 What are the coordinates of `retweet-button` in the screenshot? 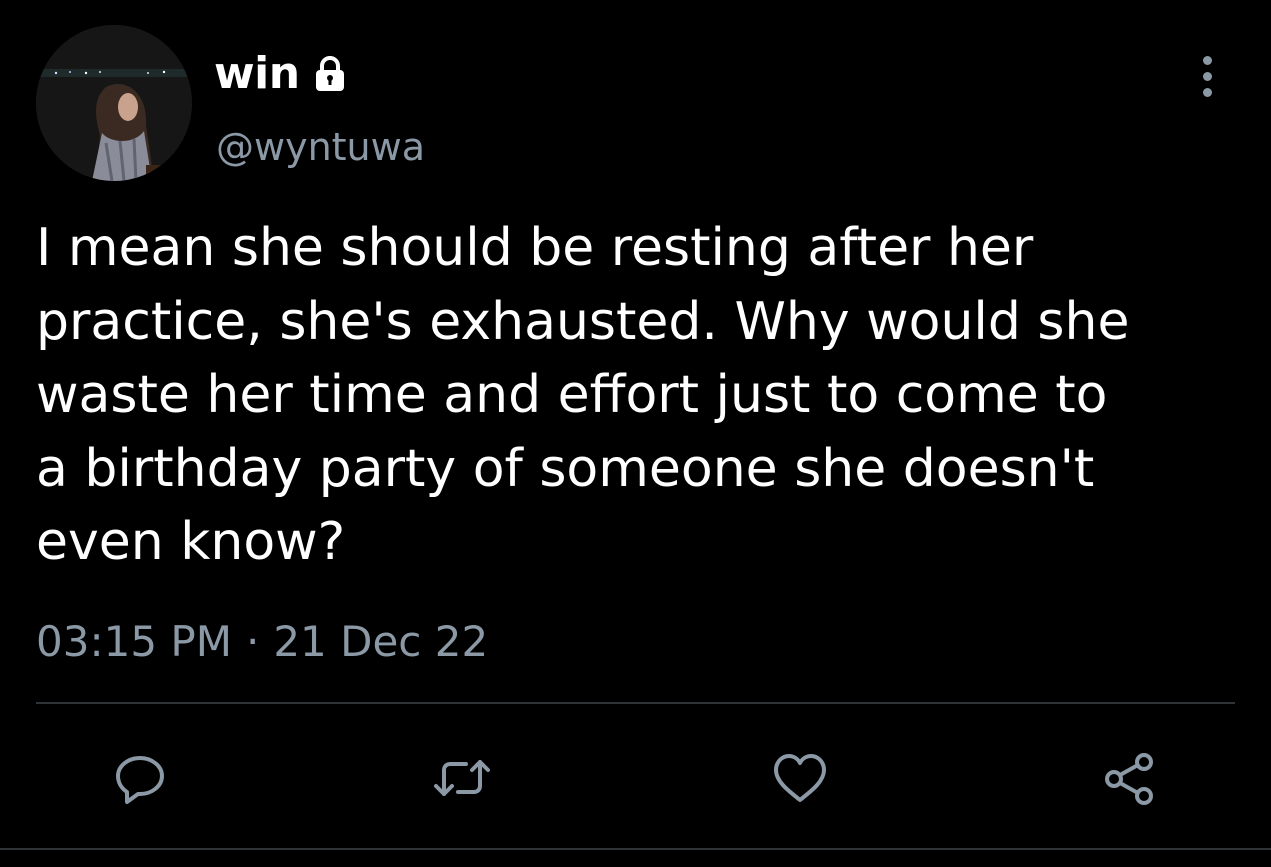 It's located at (462, 778).